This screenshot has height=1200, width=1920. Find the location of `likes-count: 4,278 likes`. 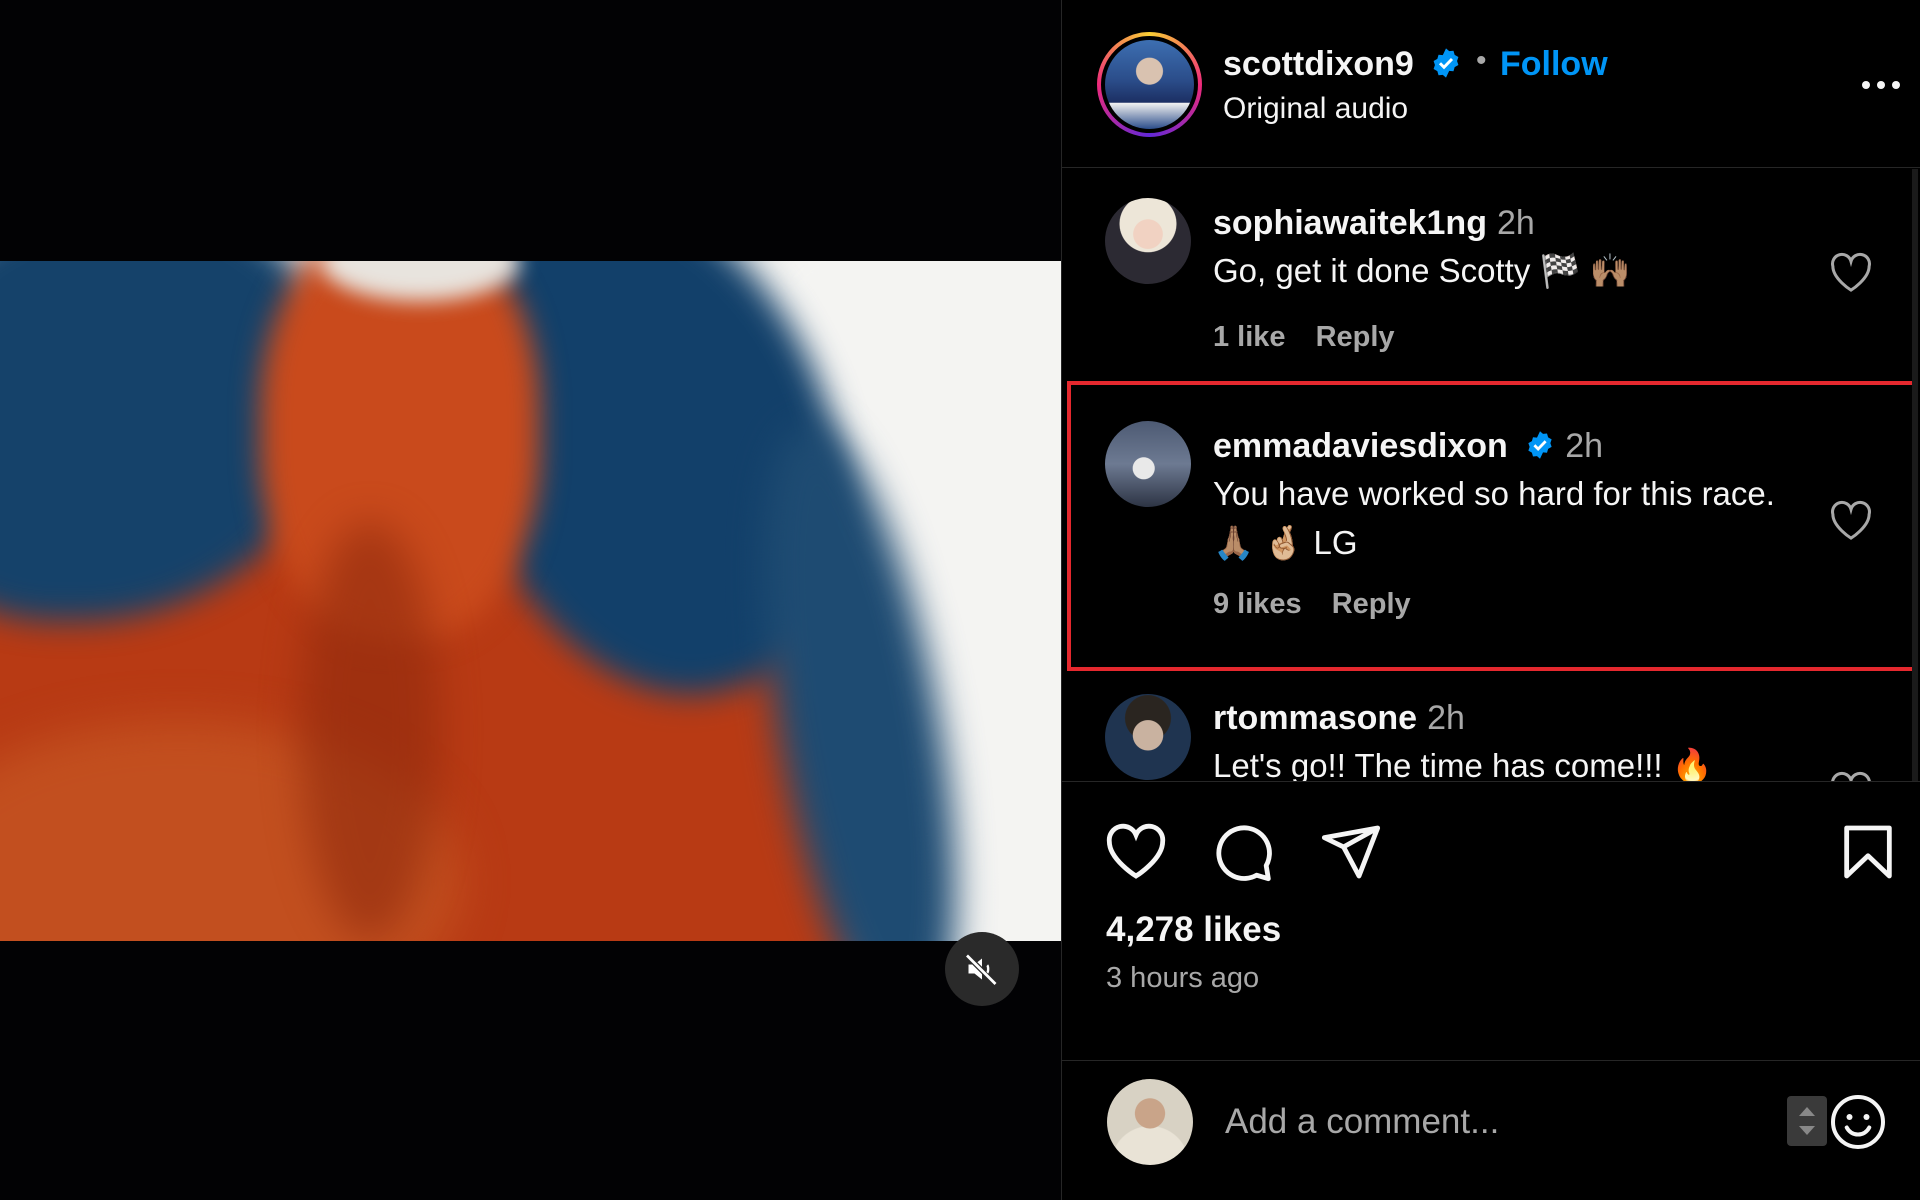

likes-count: 4,278 likes is located at coordinates (1193, 930).